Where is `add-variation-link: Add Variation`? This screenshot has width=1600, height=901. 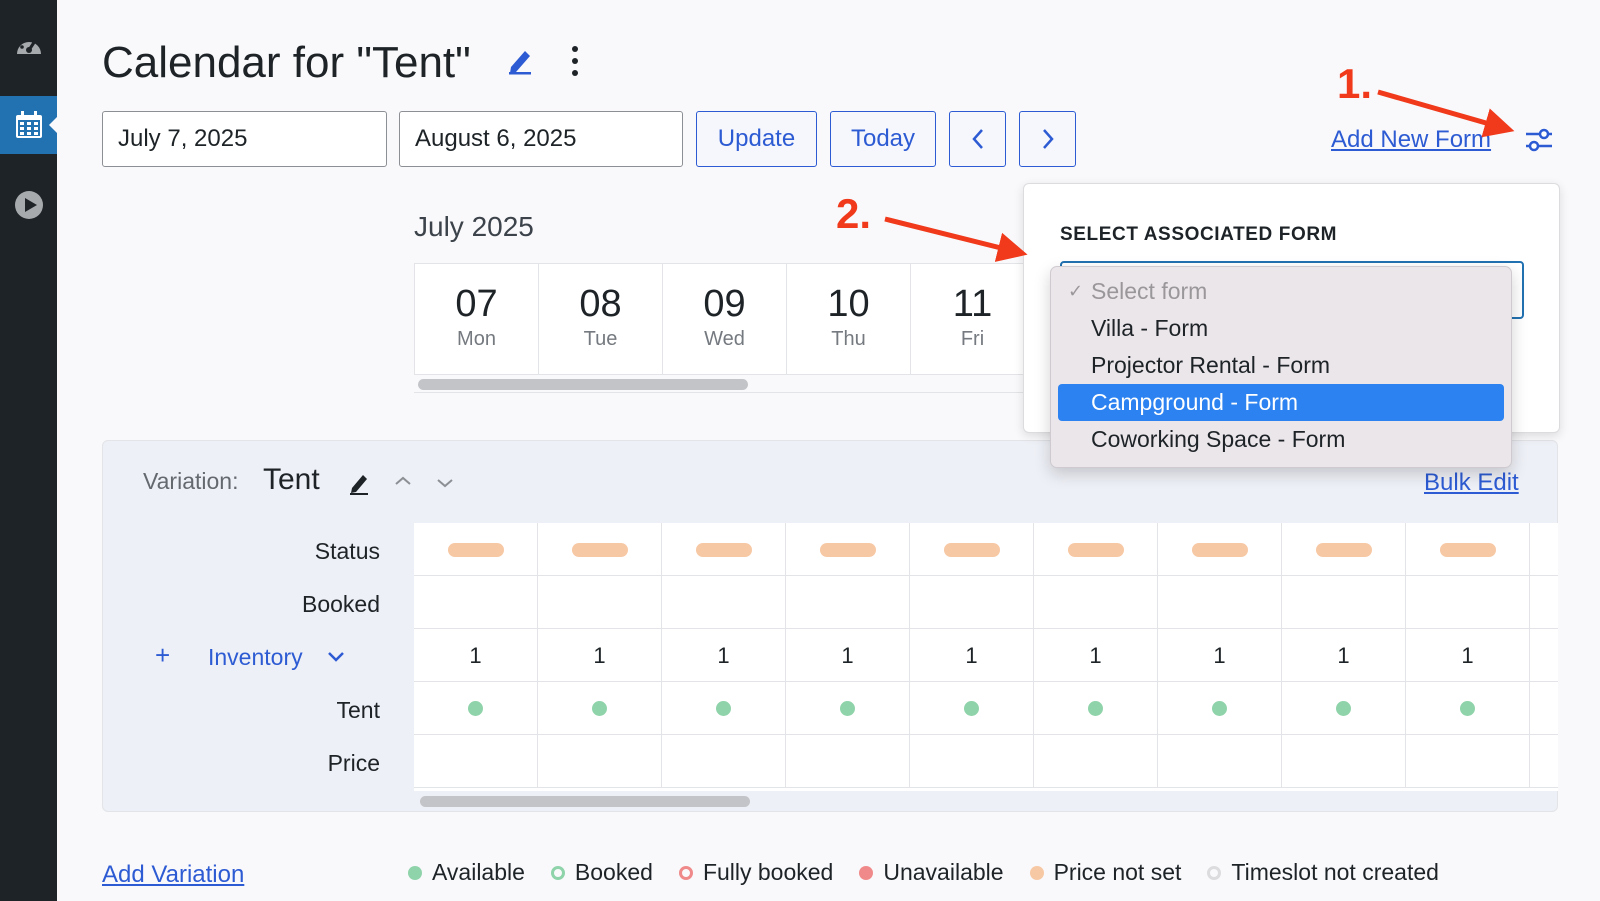 add-variation-link: Add Variation is located at coordinates (173, 875).